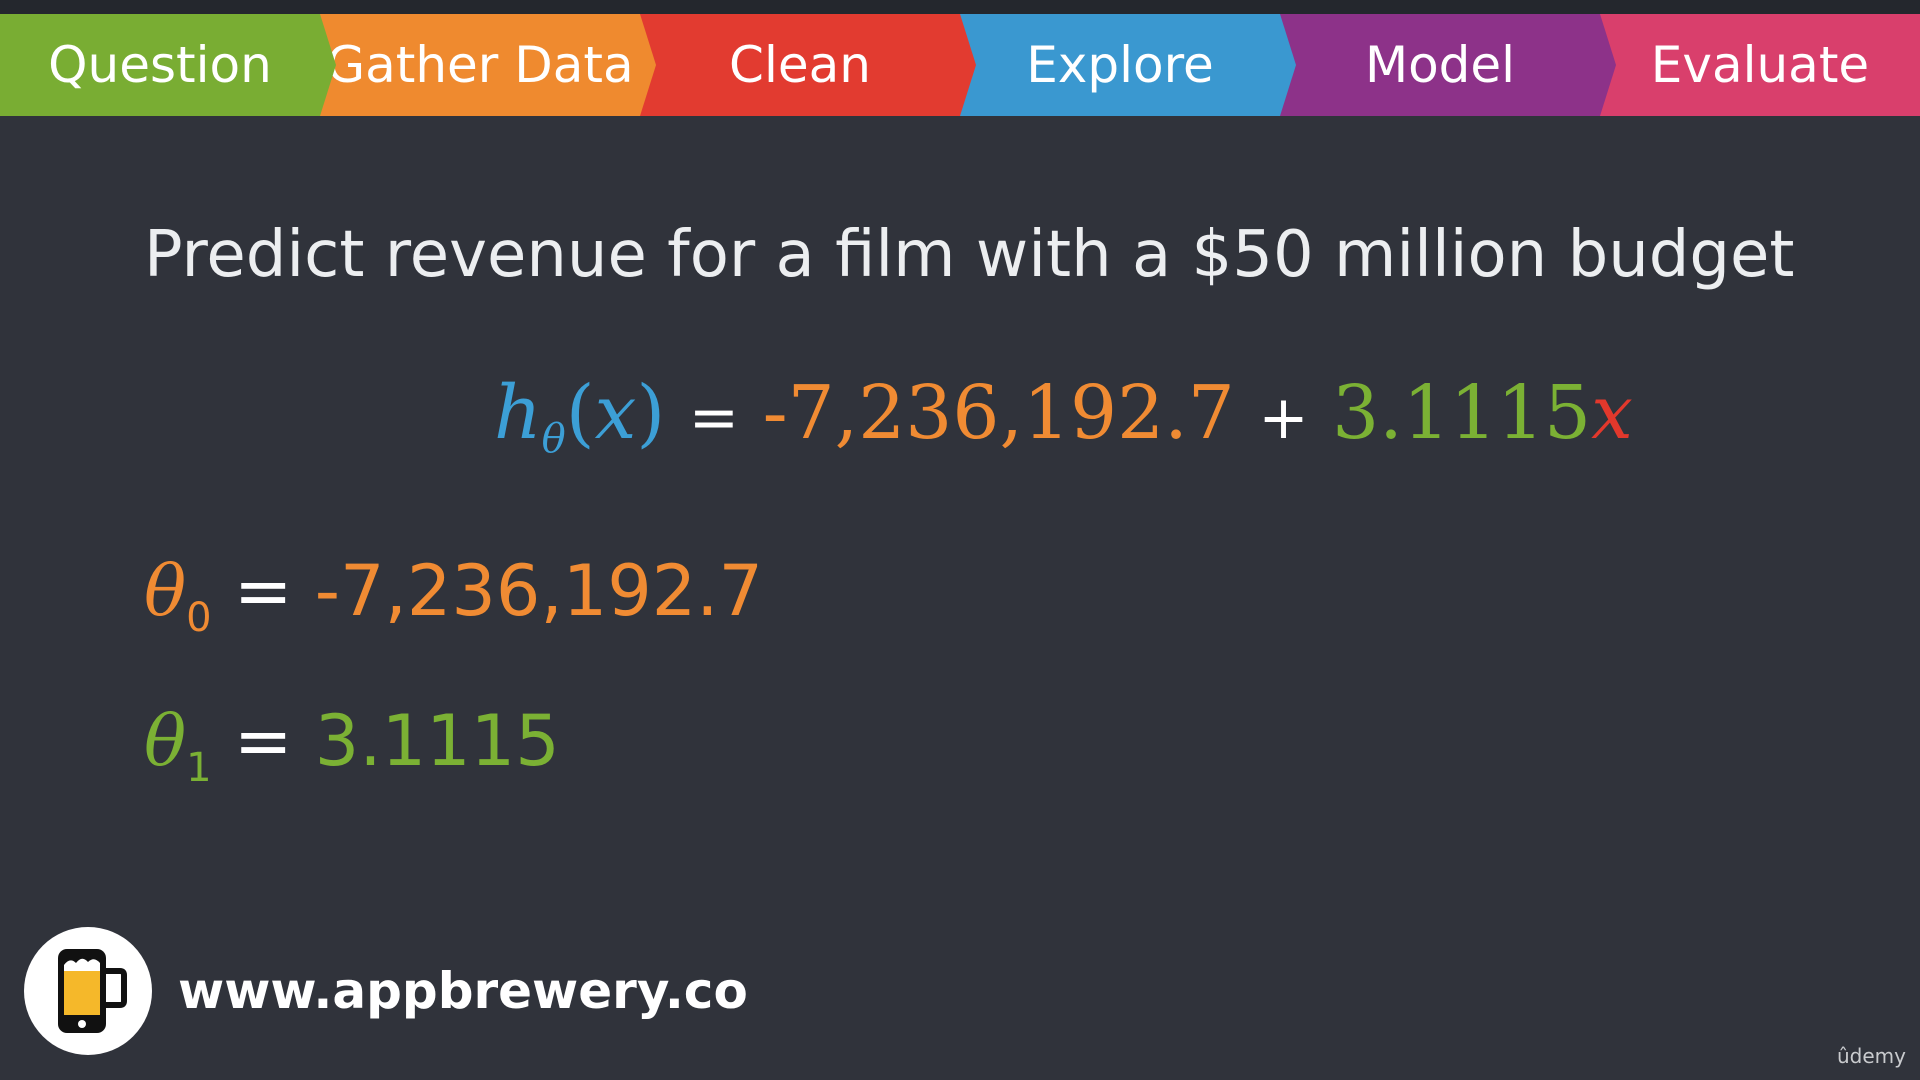  I want to click on hypothesis-function: h, so click(518, 413).